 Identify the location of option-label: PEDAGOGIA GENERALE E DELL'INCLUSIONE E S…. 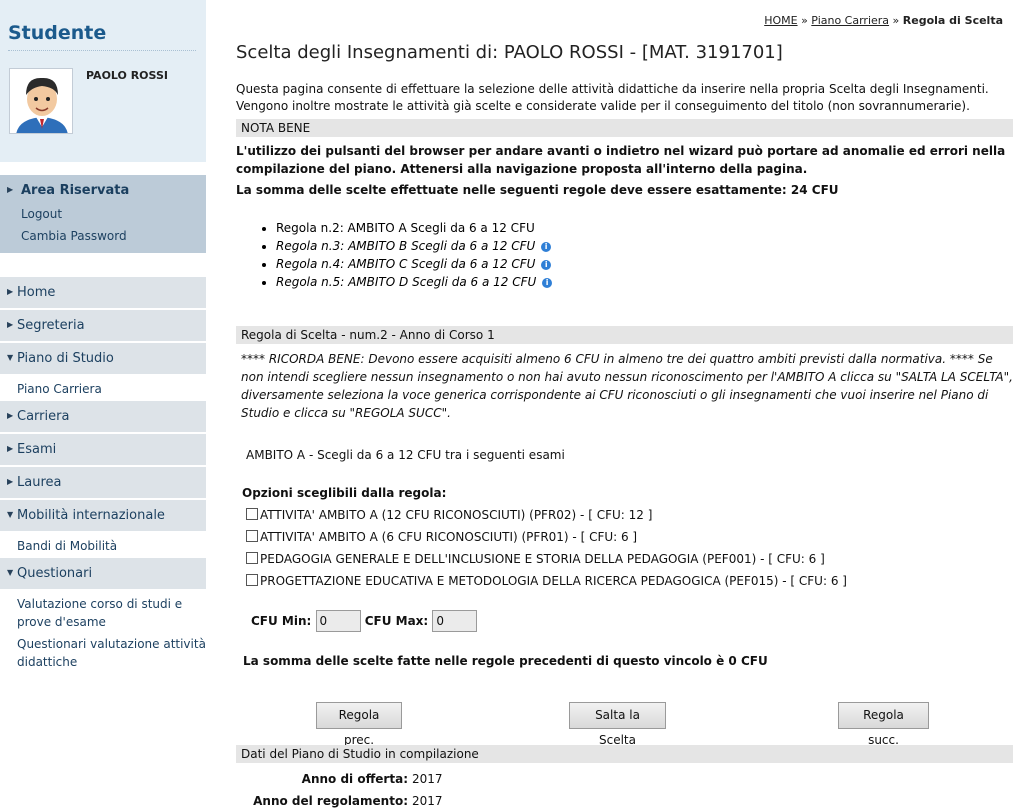
(542, 559).